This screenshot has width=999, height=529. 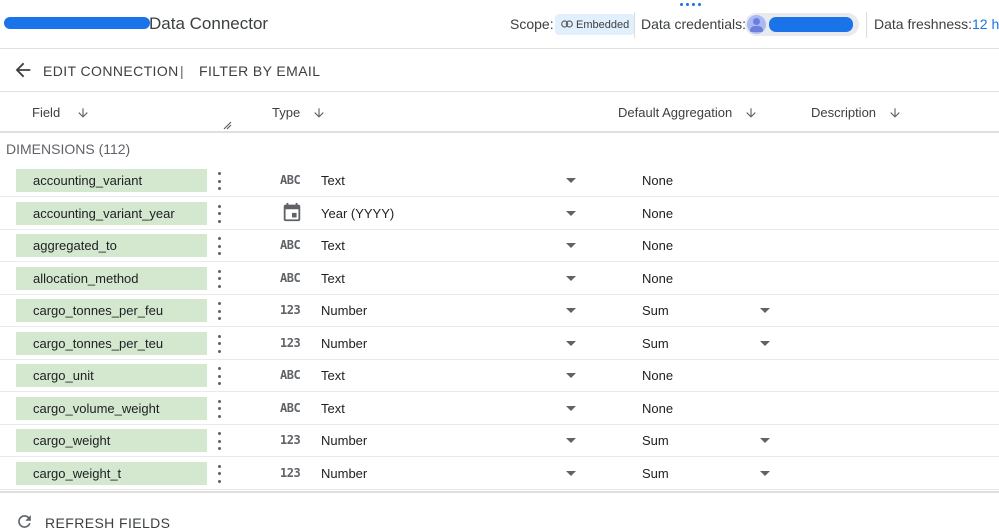 What do you see at coordinates (499, 409) in the screenshot?
I see `table-row: cargo_volume_weight ABC Text None` at bounding box center [499, 409].